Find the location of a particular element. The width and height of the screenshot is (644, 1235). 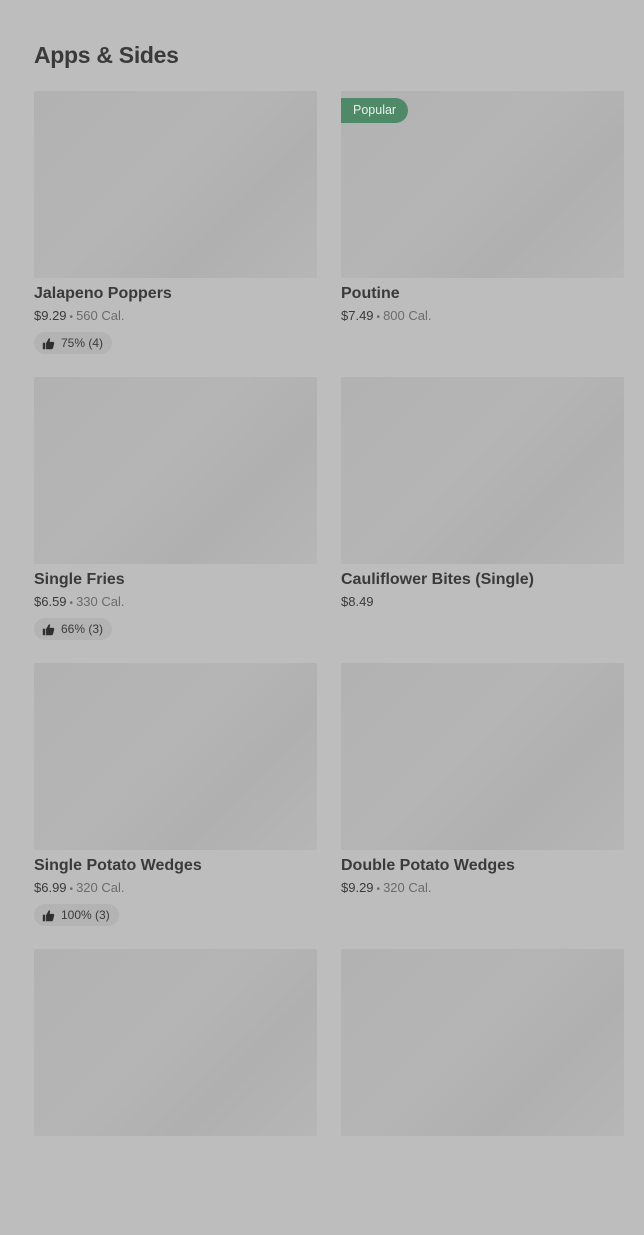

item-meta: $6.99 • 320 Cal. is located at coordinates (175, 888).